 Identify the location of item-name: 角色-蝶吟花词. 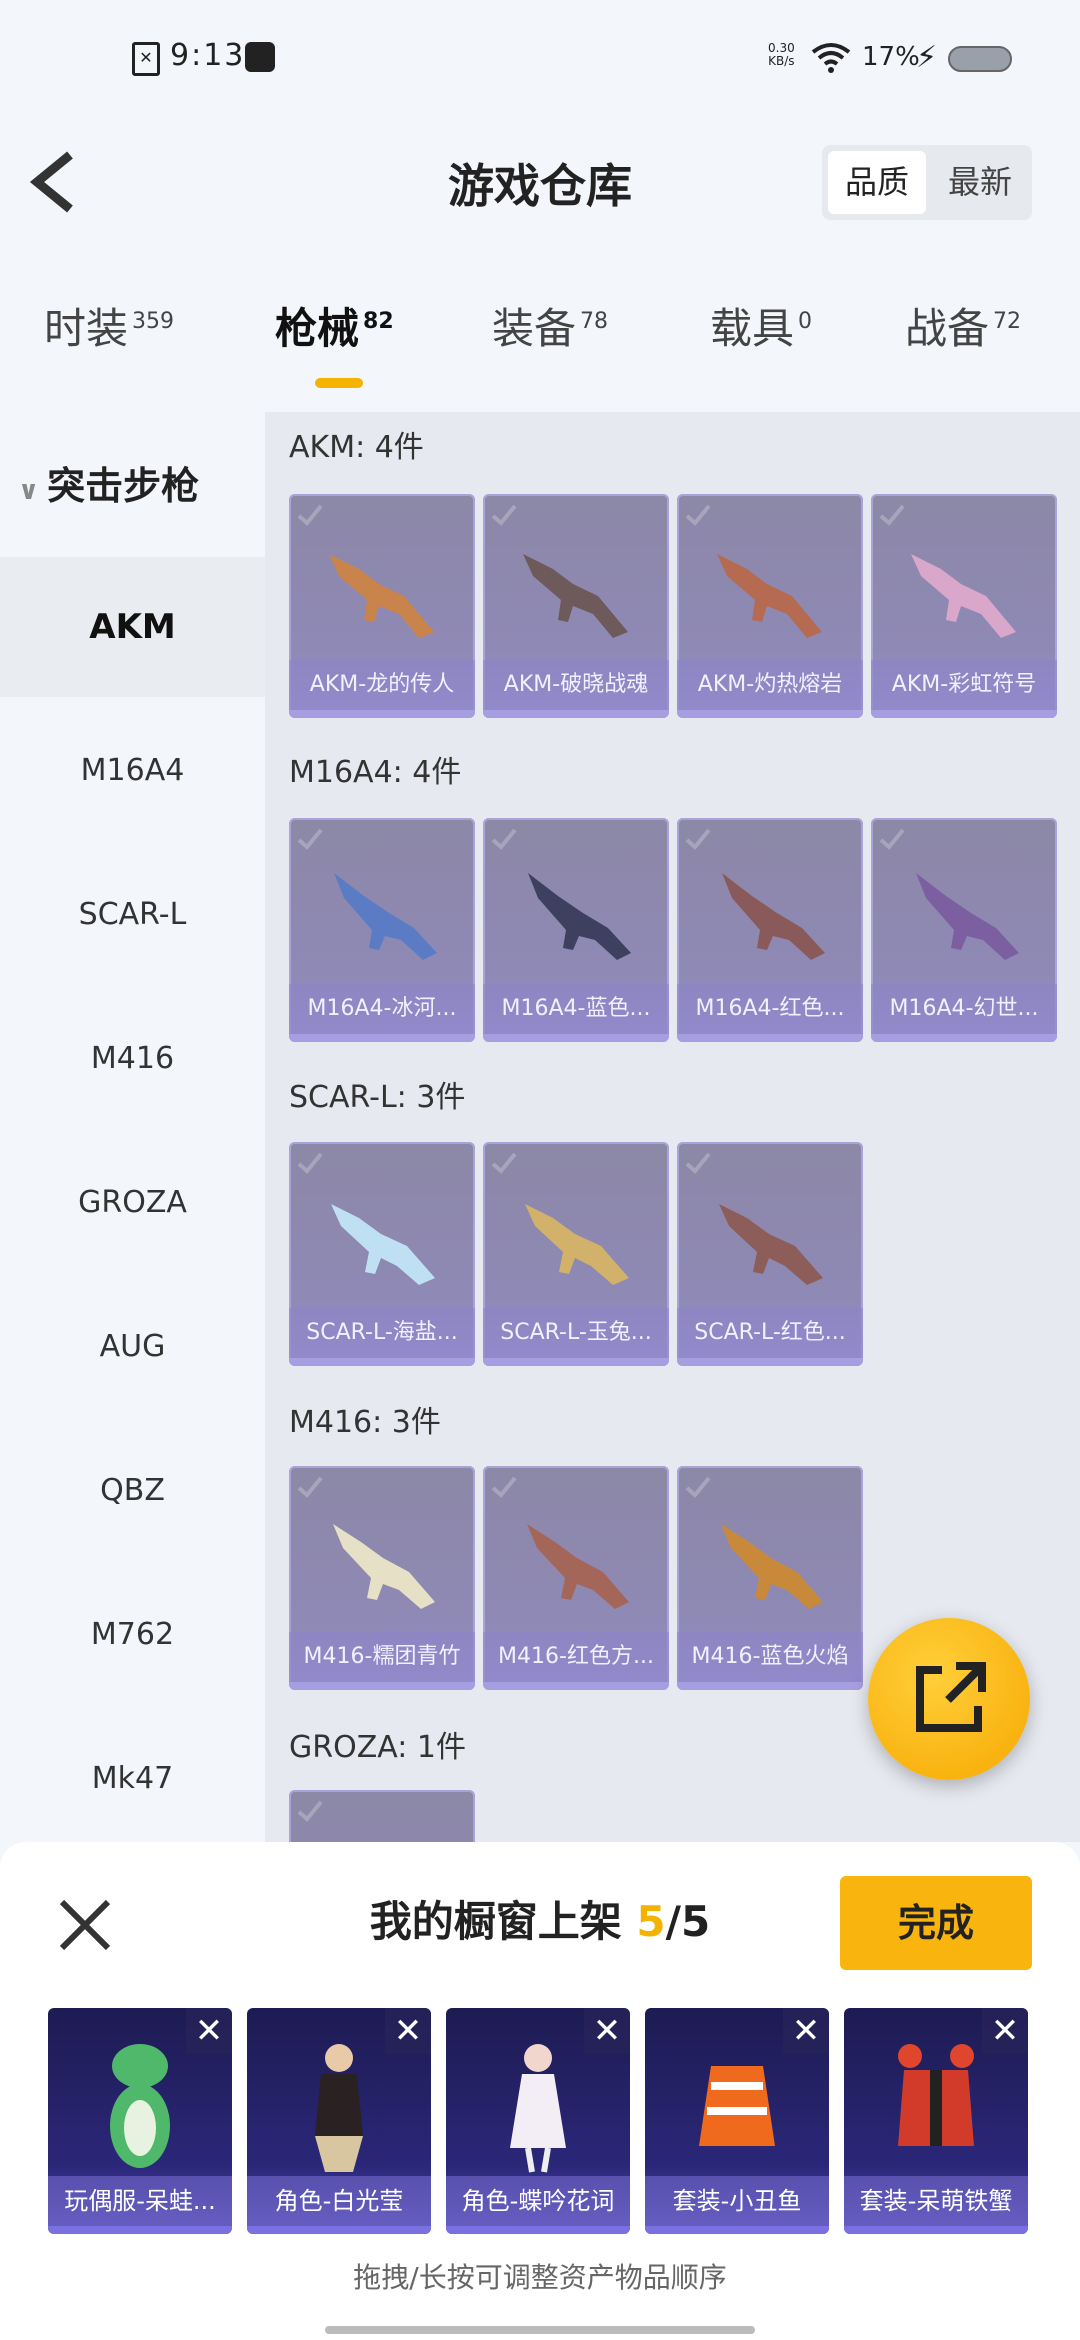
(538, 2201).